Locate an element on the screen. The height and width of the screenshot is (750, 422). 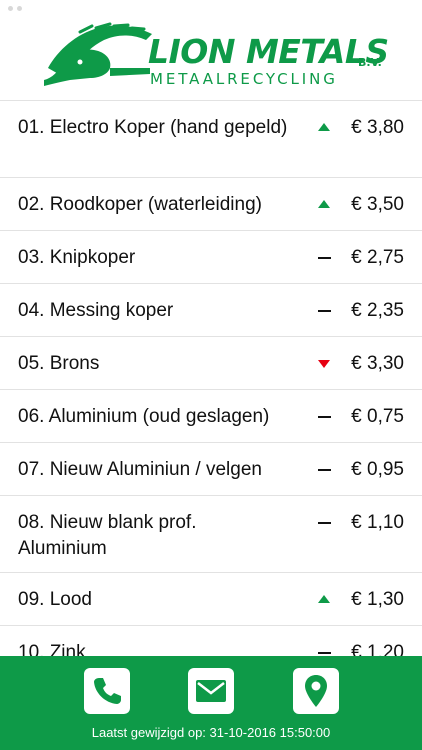
email-button is located at coordinates (211, 691).